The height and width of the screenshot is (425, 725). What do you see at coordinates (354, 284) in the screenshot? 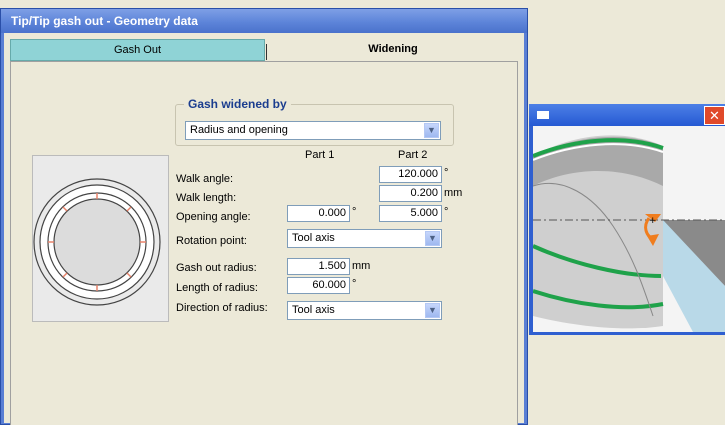
I see `length-of-radius-unit: °` at bounding box center [354, 284].